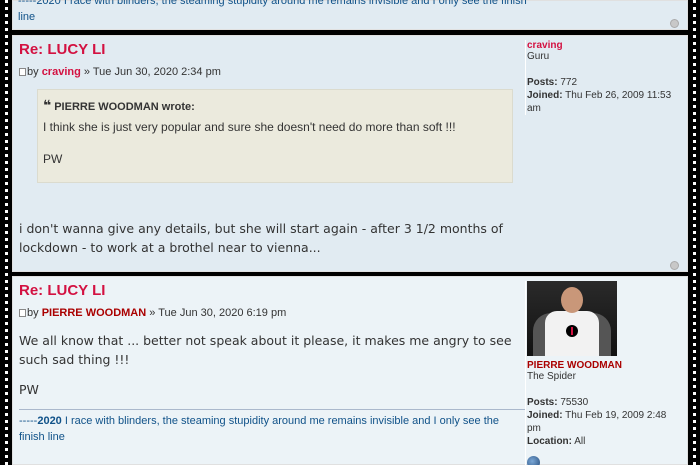 This screenshot has width=700, height=465. What do you see at coordinates (152, 72) in the screenshot?
I see `post-date: » Tue Jun 30, 2020 2:34 pm` at bounding box center [152, 72].